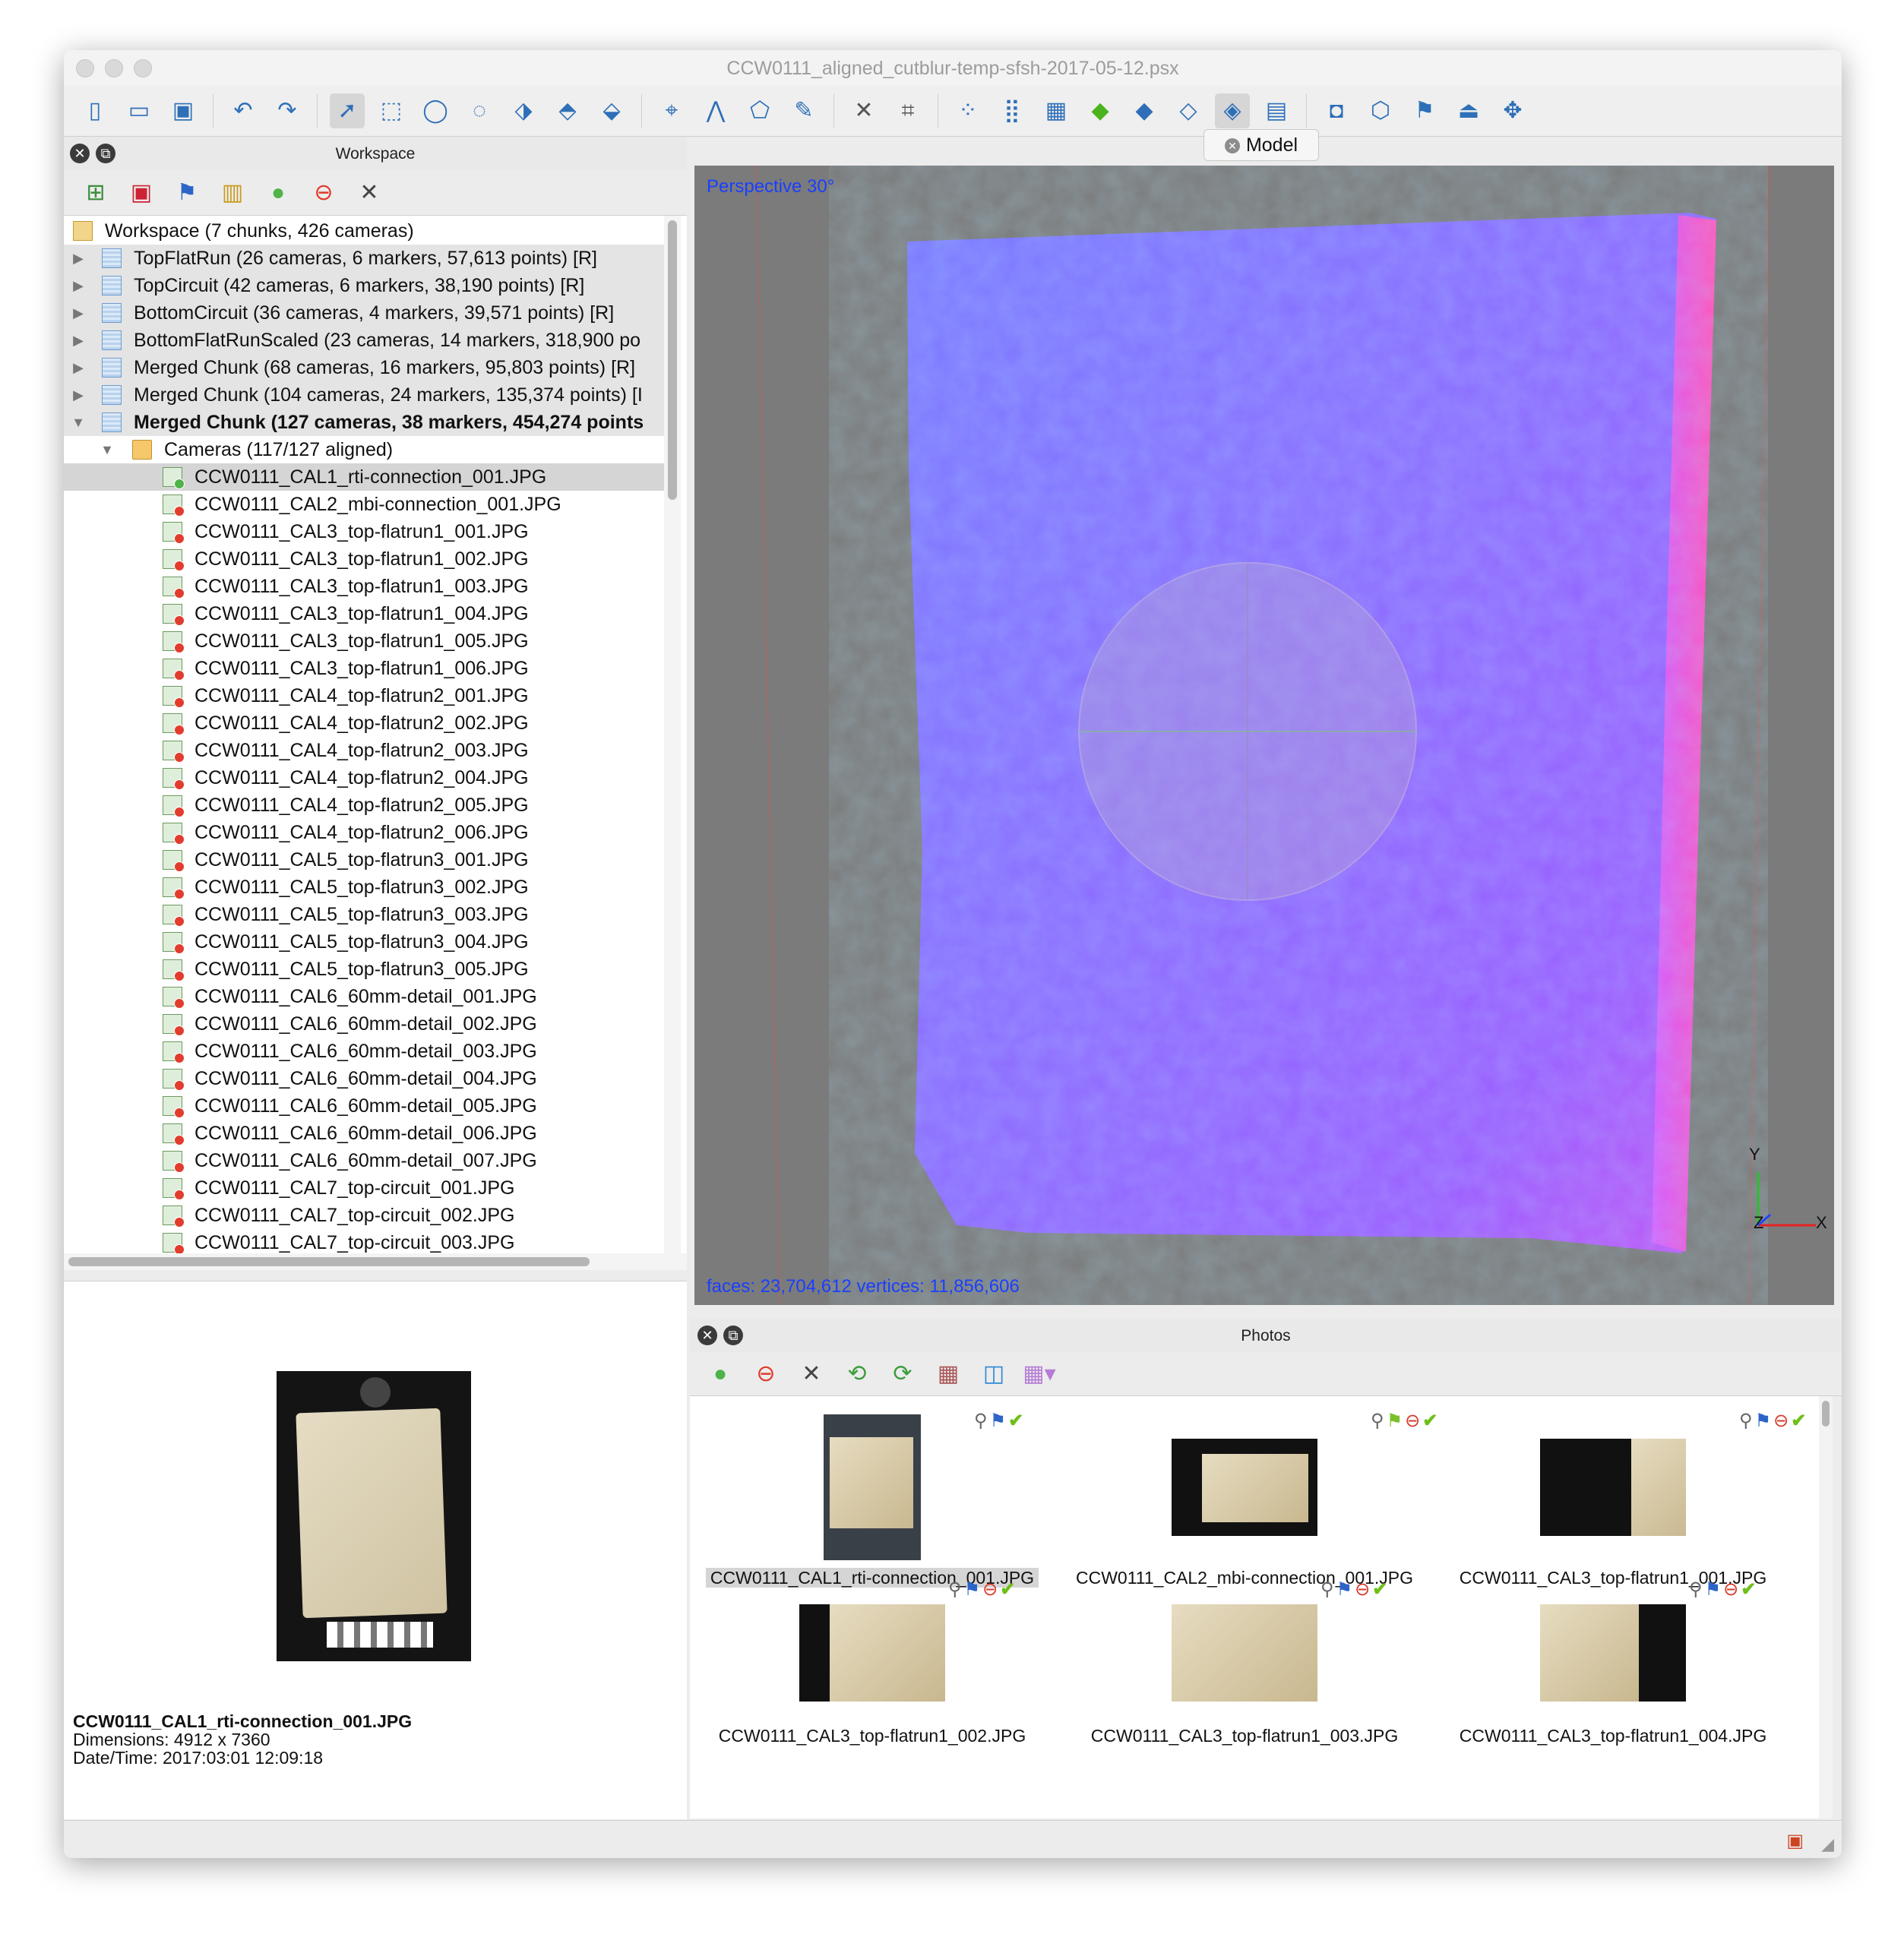 The width and height of the screenshot is (1904, 1937). Describe the element at coordinates (364, 613) in the screenshot. I see `tree-item-camera: CCW0111_CAL3_top-flatrun1_004.JPG` at that location.